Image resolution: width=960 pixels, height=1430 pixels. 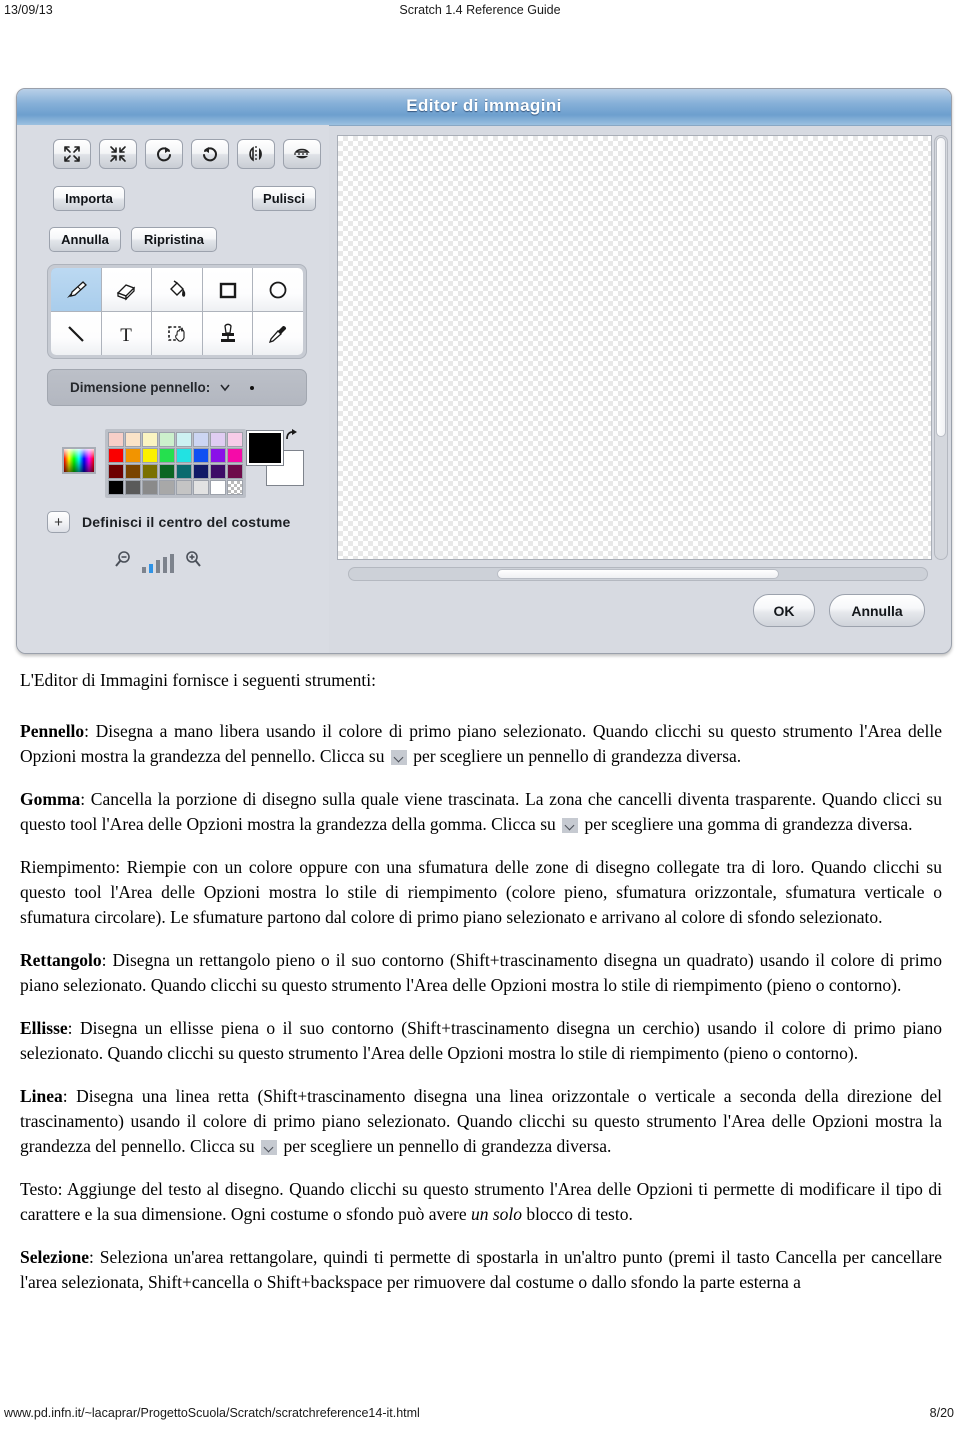 I want to click on zoom-out-icon, so click(x=123, y=562).